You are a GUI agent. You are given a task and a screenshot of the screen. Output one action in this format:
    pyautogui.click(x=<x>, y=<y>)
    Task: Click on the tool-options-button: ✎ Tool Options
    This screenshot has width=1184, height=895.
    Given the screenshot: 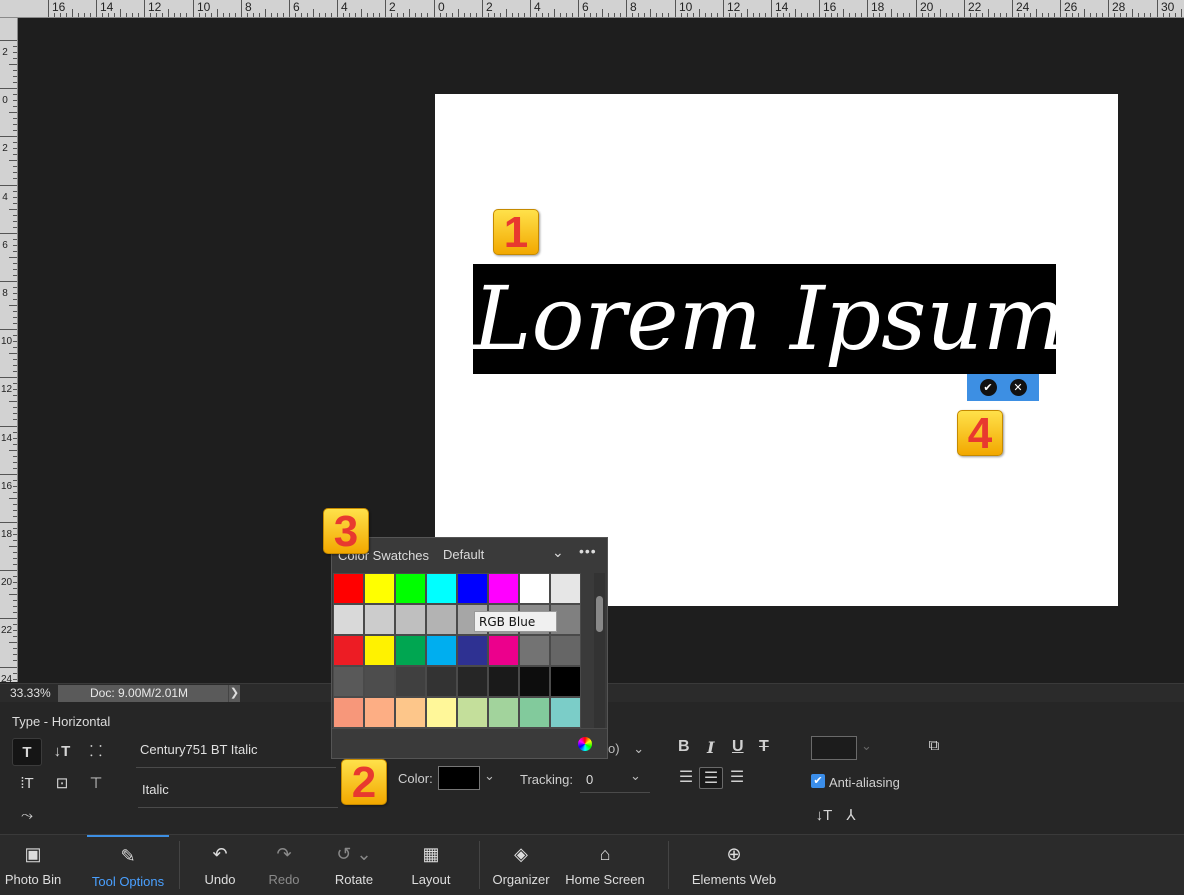 What is the action you would take?
    pyautogui.click(x=128, y=865)
    